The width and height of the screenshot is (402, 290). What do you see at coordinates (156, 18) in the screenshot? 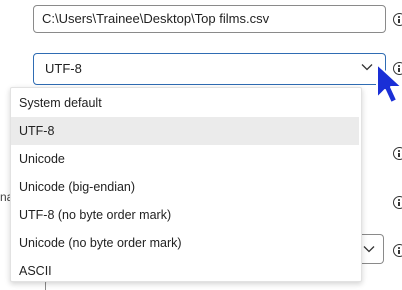
I see `file-path-value: C:\Users\Trainee\Desktop\Top films.csv` at bounding box center [156, 18].